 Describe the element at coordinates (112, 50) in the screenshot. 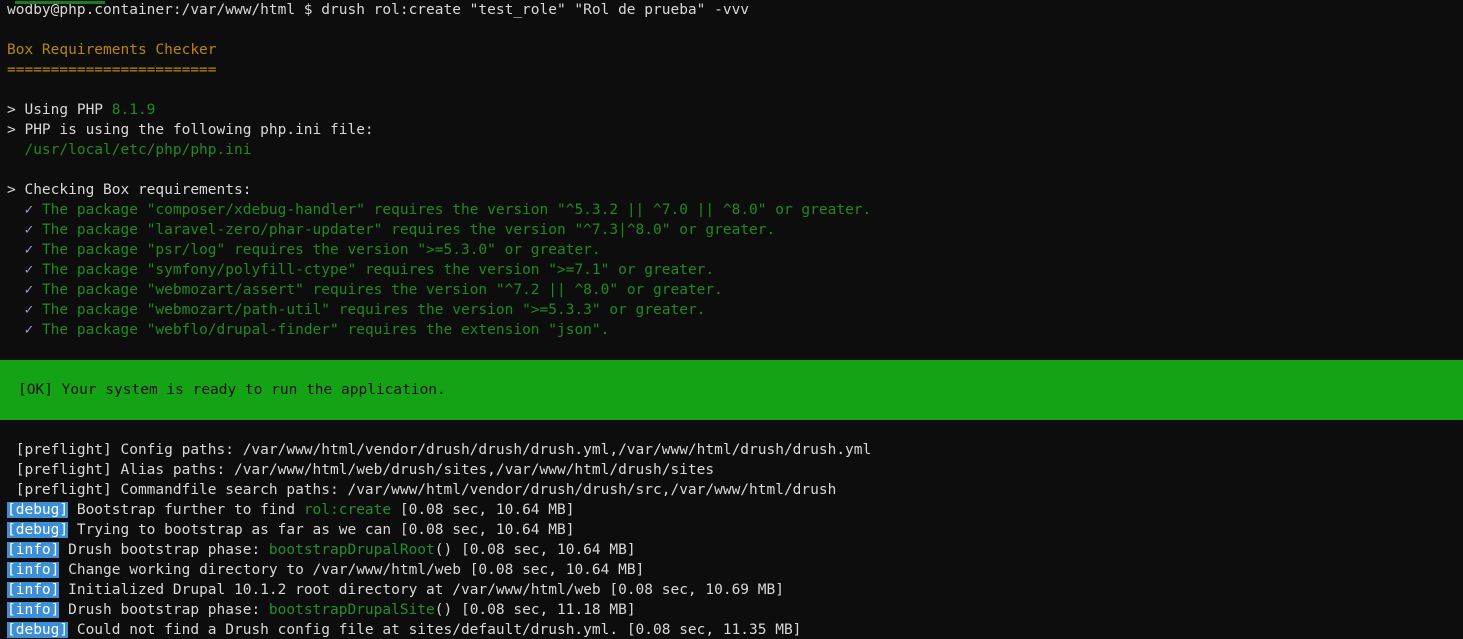

I see `box-checker-title: Box Requirements Checker` at that location.